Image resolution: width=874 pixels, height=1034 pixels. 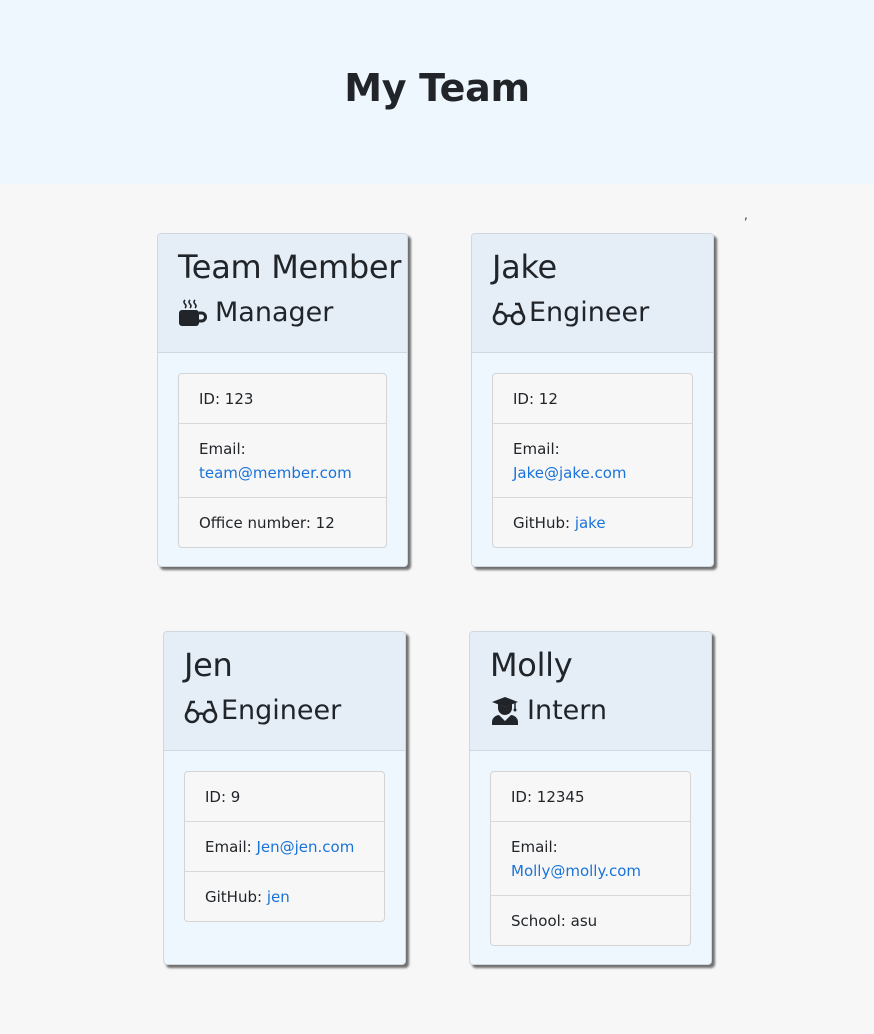 I want to click on employee-name: Molly, so click(x=531, y=665).